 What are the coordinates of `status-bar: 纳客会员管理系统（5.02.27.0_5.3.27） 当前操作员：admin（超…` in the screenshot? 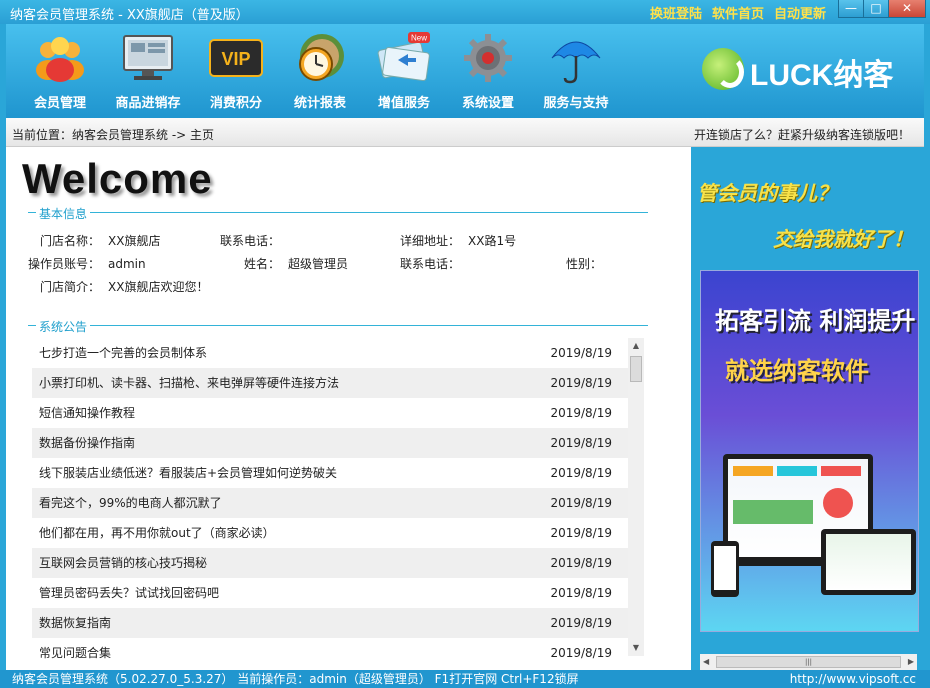 It's located at (465, 679).